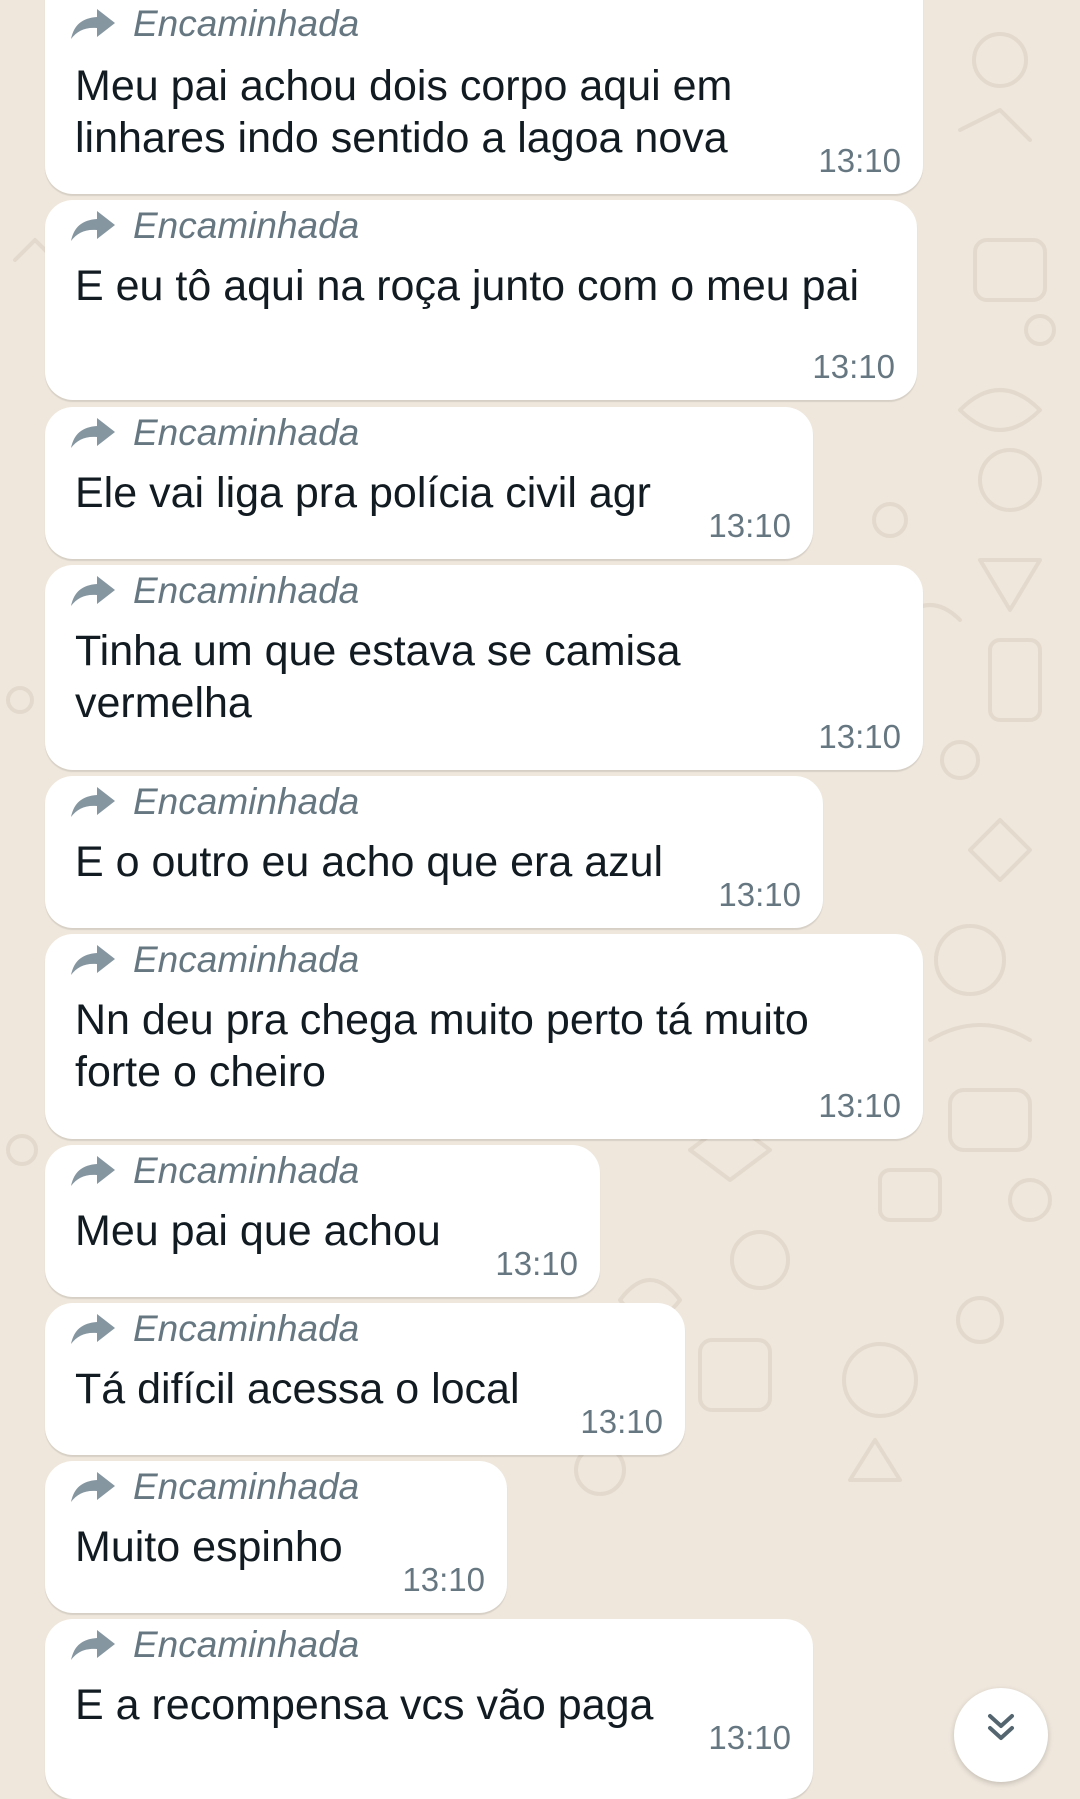 This screenshot has width=1080, height=1799. What do you see at coordinates (209, 1547) in the screenshot?
I see `message-text: Muito espinho` at bounding box center [209, 1547].